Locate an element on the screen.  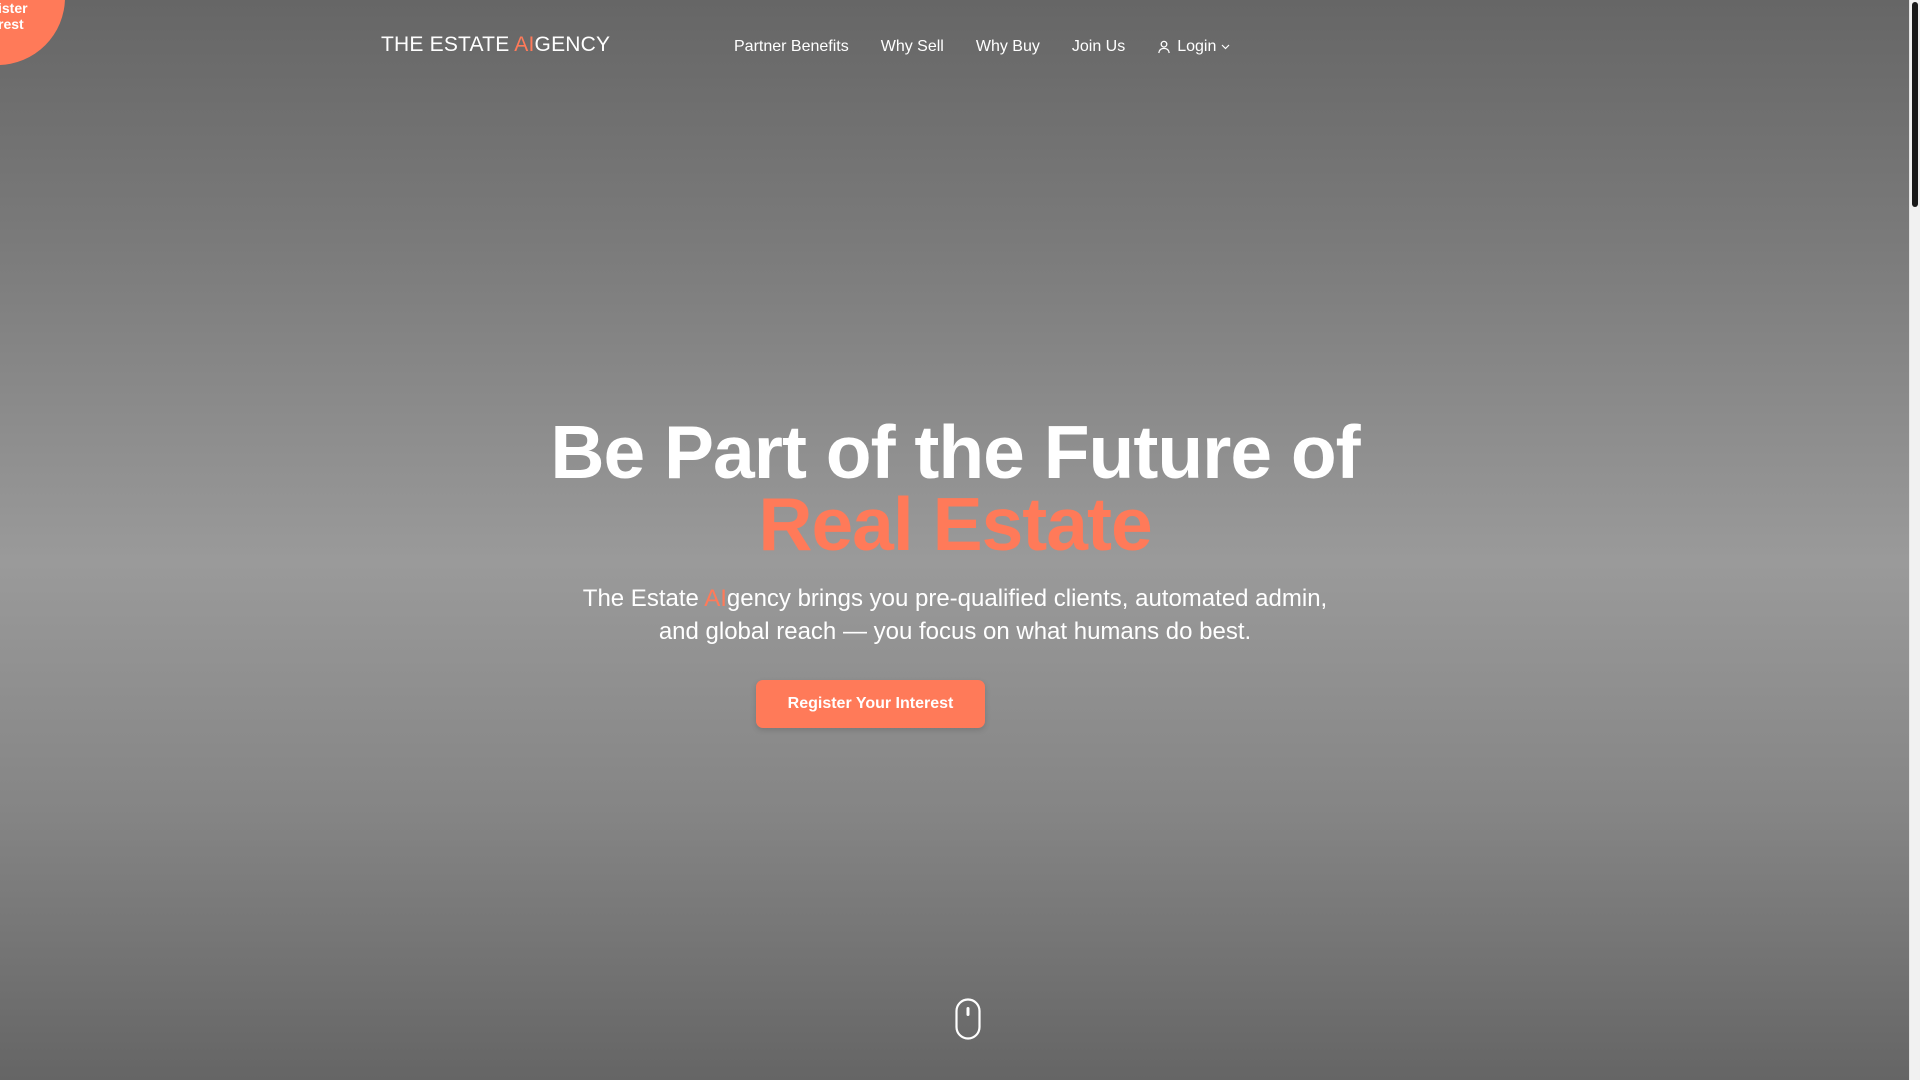
page-scrollbar is located at coordinates (1914, 540).